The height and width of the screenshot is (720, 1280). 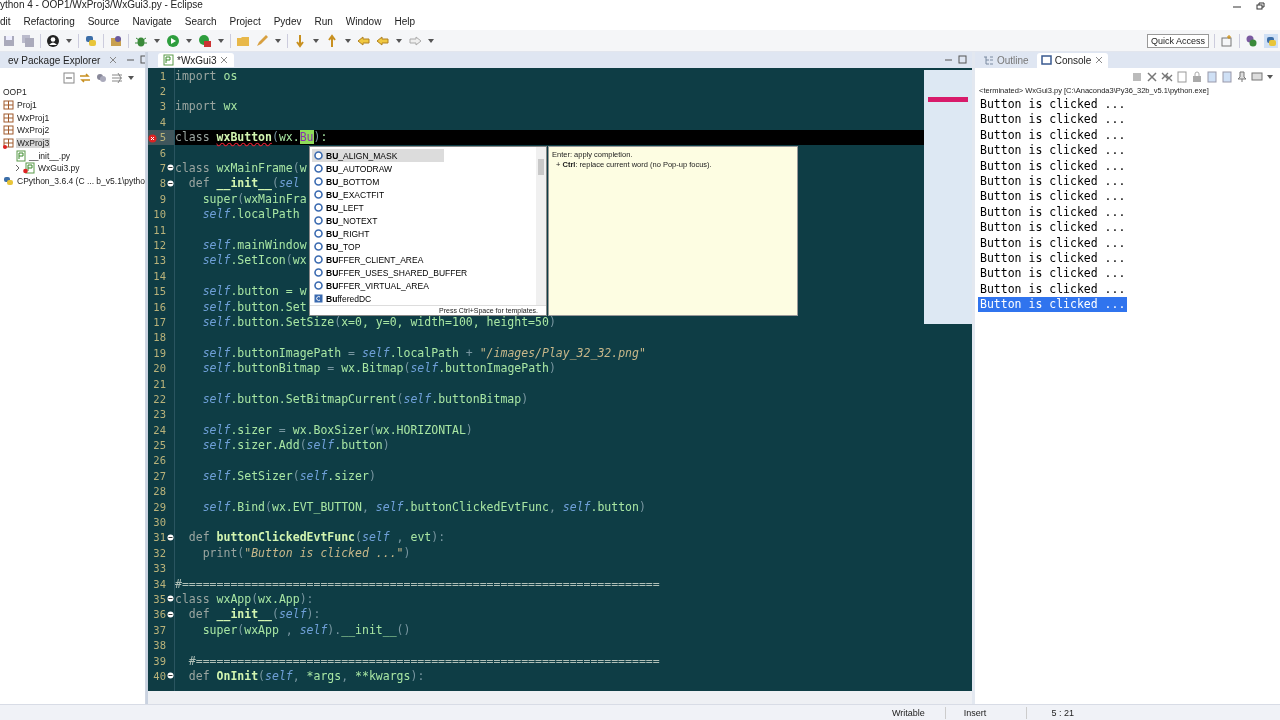 What do you see at coordinates (378, 285) in the screenshot?
I see `completion-item: BUFFER_VIRTUAL_AREA` at bounding box center [378, 285].